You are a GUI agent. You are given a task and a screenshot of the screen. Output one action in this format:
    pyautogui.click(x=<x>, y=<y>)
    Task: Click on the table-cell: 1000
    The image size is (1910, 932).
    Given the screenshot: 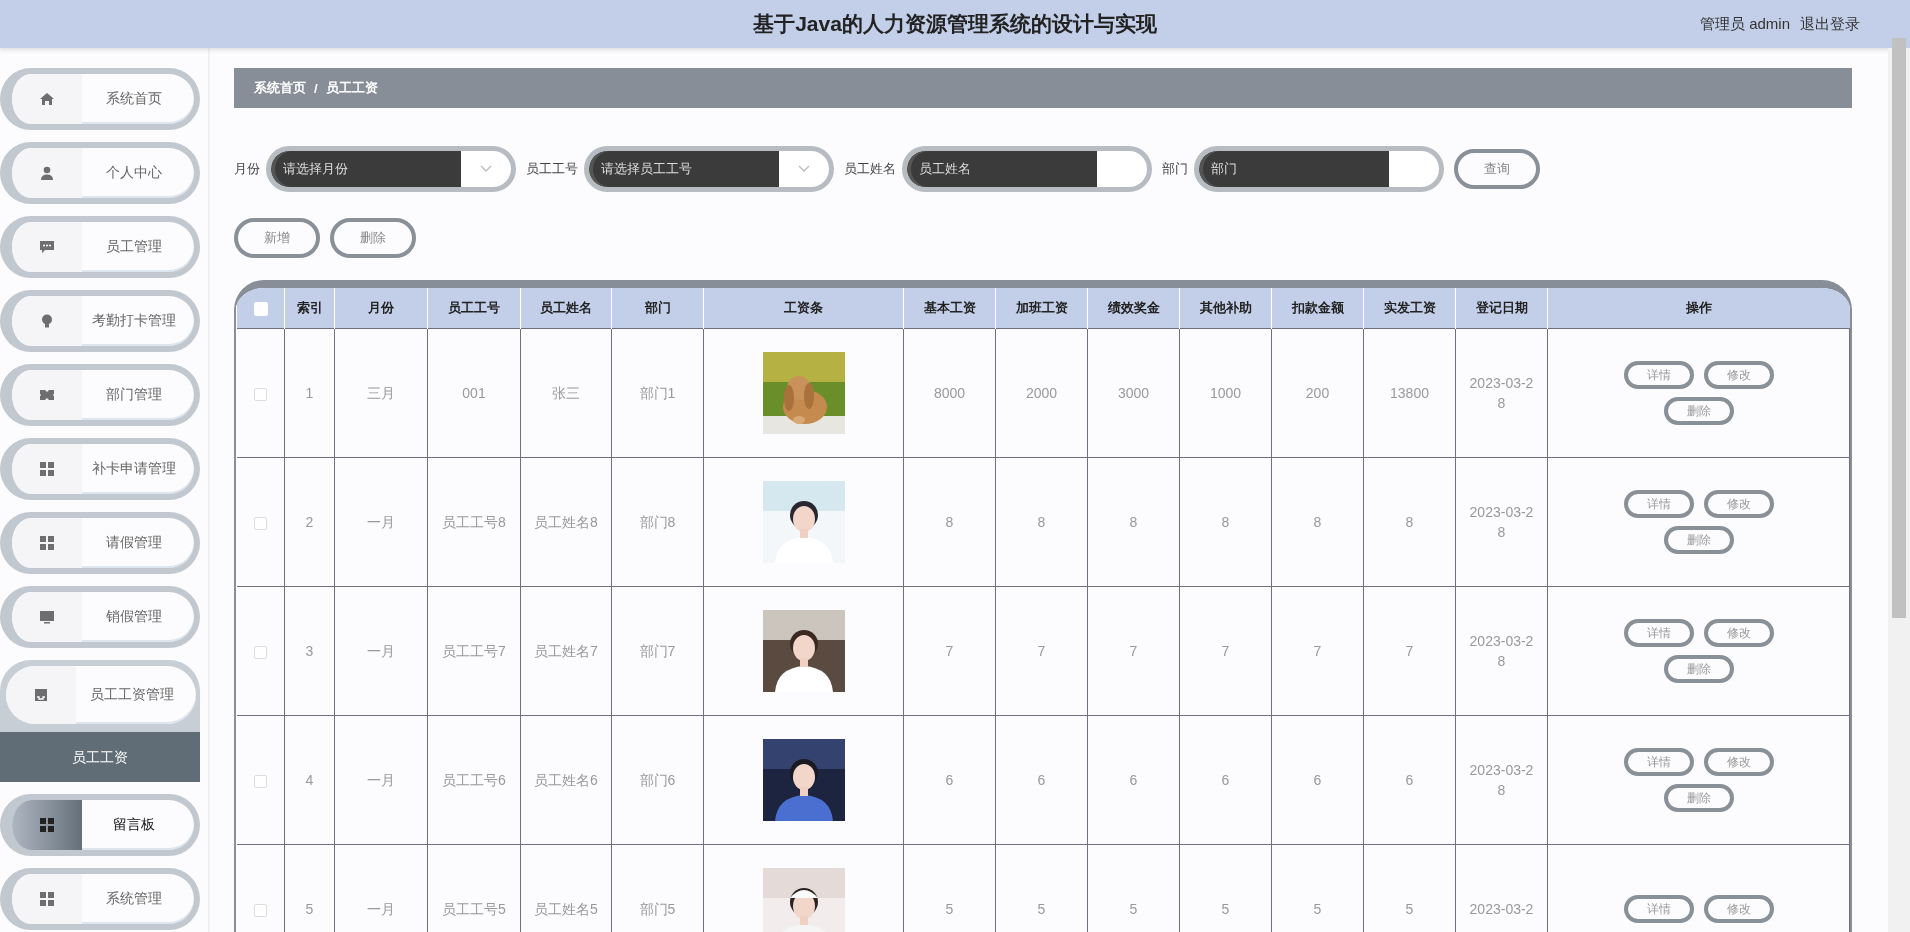 What is the action you would take?
    pyautogui.click(x=1225, y=393)
    